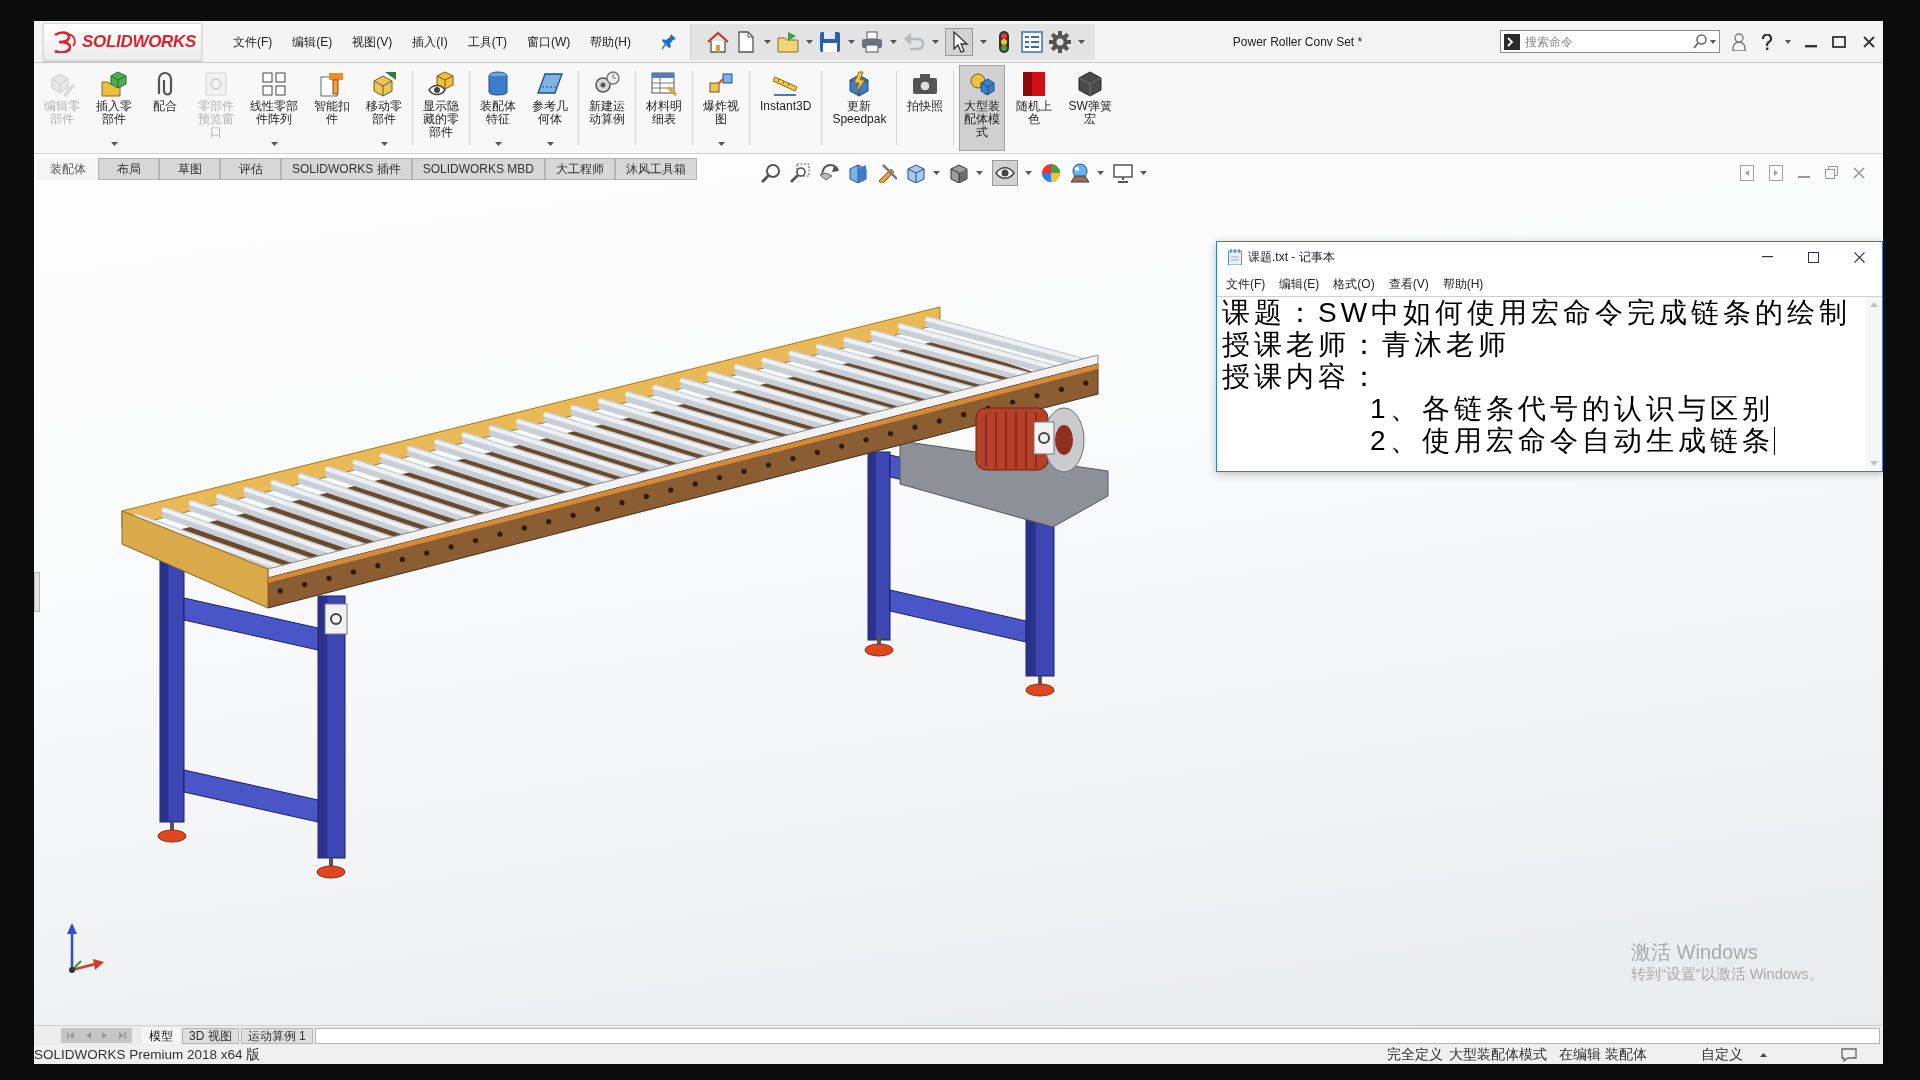 Image resolution: width=1920 pixels, height=1080 pixels. I want to click on ribbon-button: SW弹簧 宏, so click(1090, 108).